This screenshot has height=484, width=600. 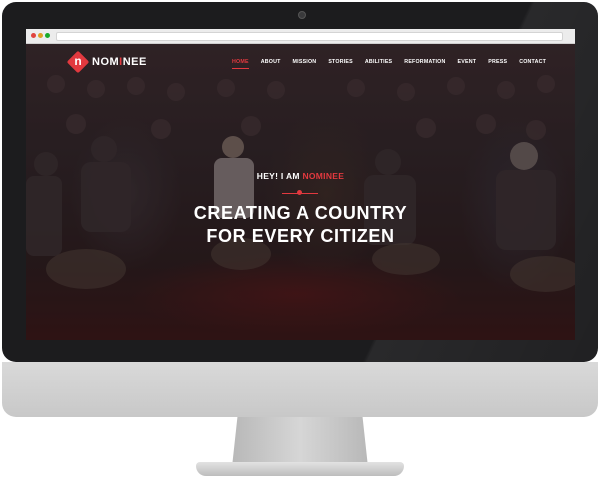 I want to click on nav-item-stories: STORIES, so click(x=340, y=65).